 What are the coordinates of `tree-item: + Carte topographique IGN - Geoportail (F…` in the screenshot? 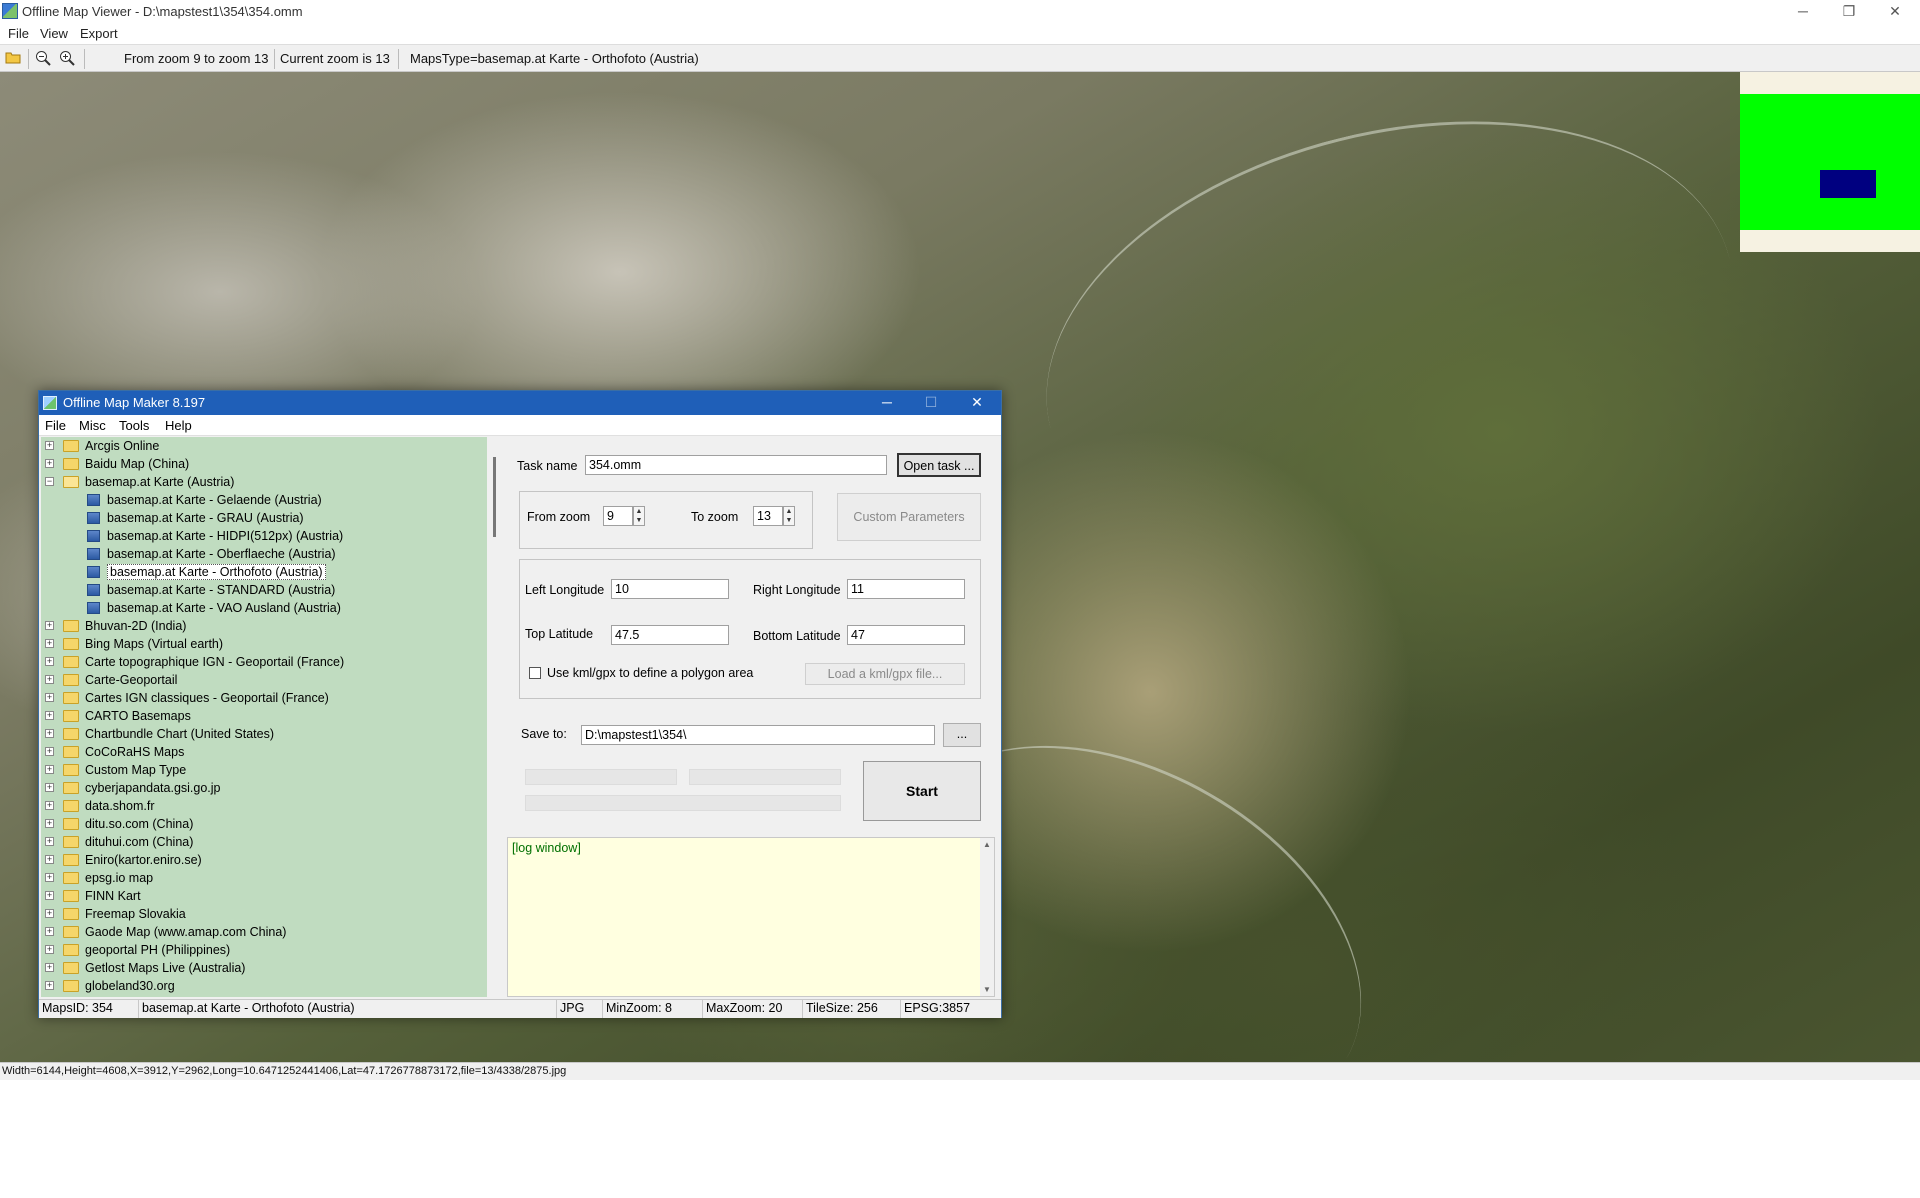 It's located at (261, 662).